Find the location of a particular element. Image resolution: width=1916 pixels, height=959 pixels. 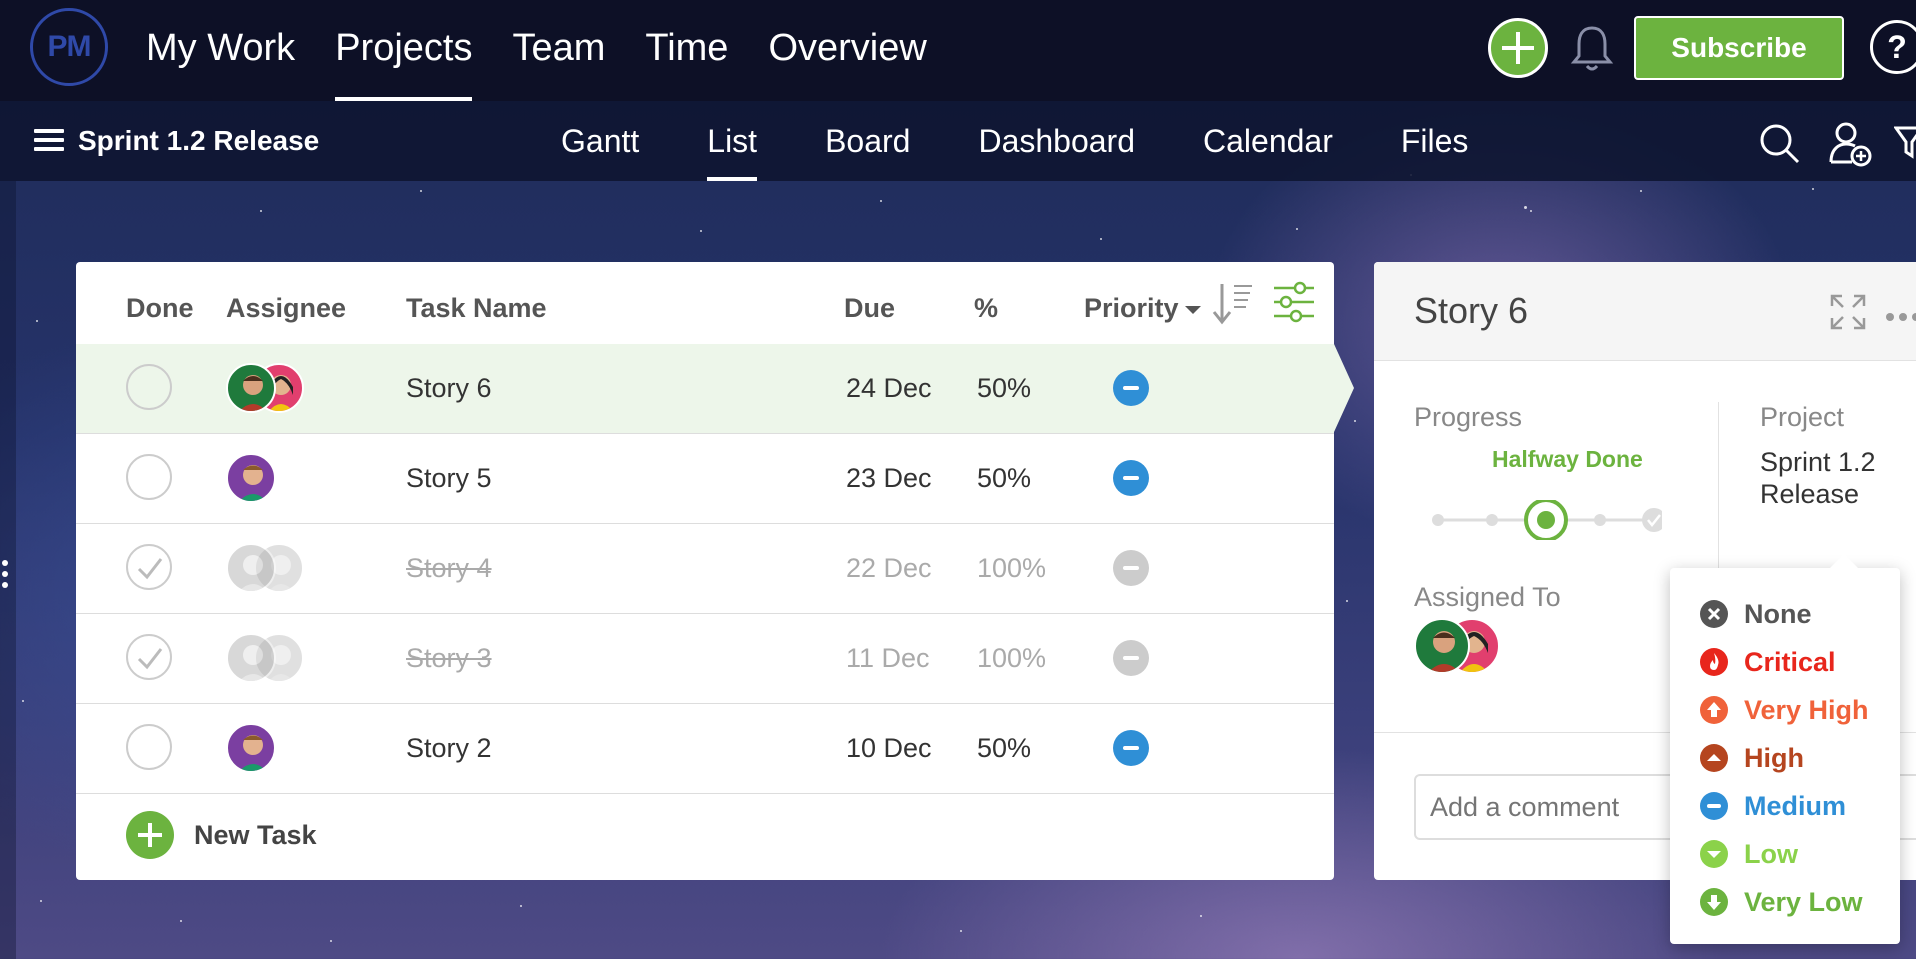

priority-option-medium: Medium is located at coordinates (1773, 806).